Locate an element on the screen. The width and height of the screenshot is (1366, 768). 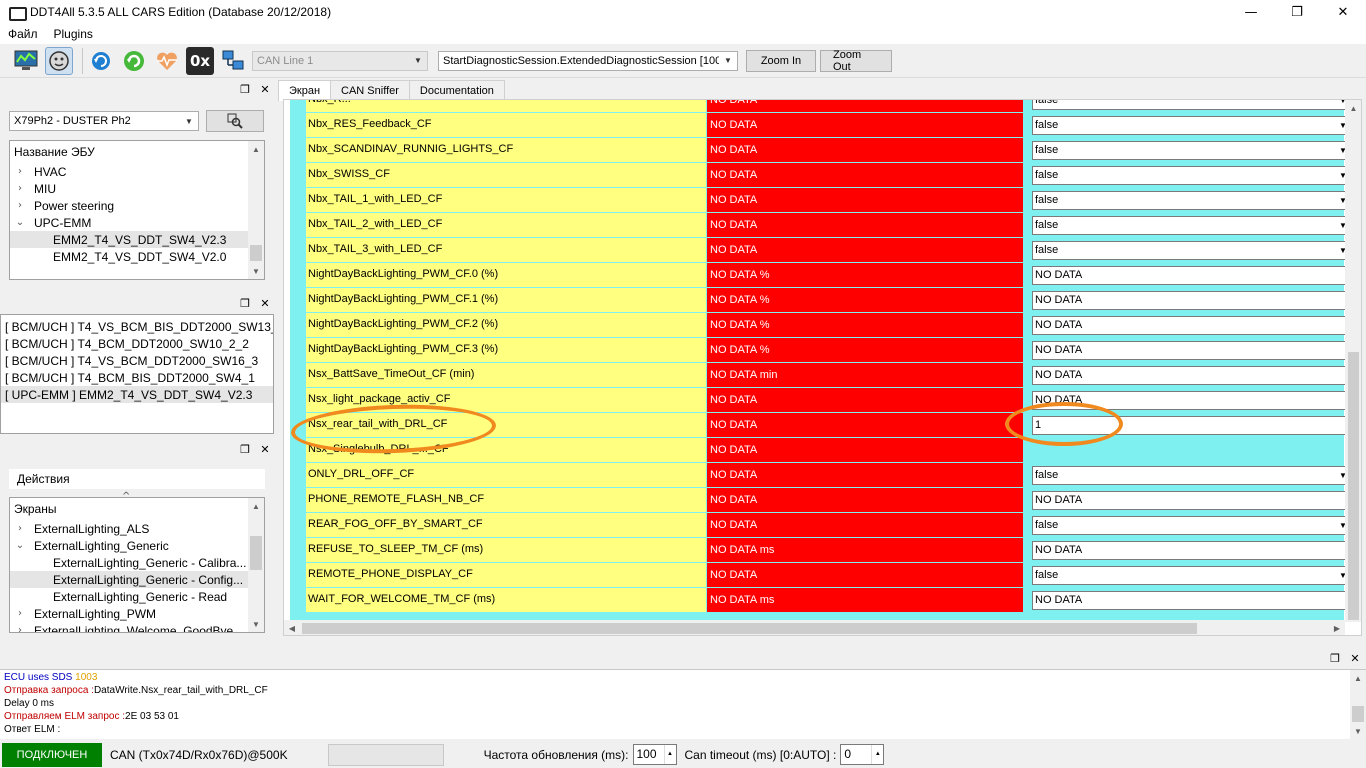
can-line-select: CAN Line 1 ▼ is located at coordinates (340, 60).